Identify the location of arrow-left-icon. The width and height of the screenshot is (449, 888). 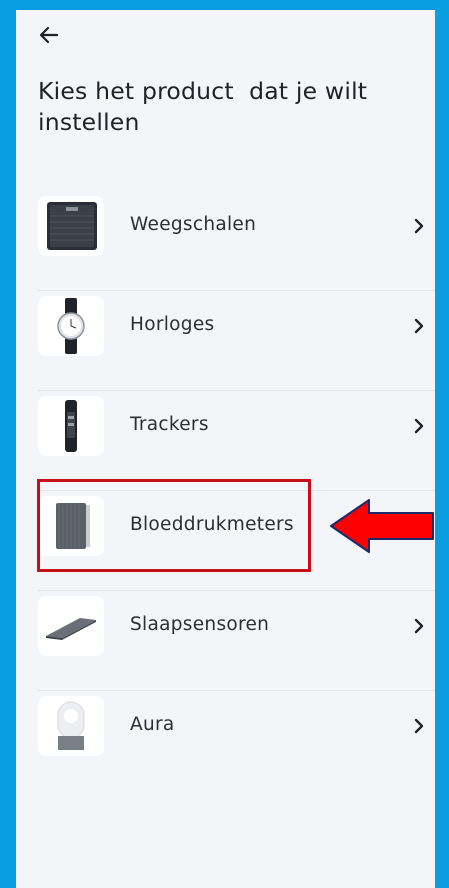
(49, 35).